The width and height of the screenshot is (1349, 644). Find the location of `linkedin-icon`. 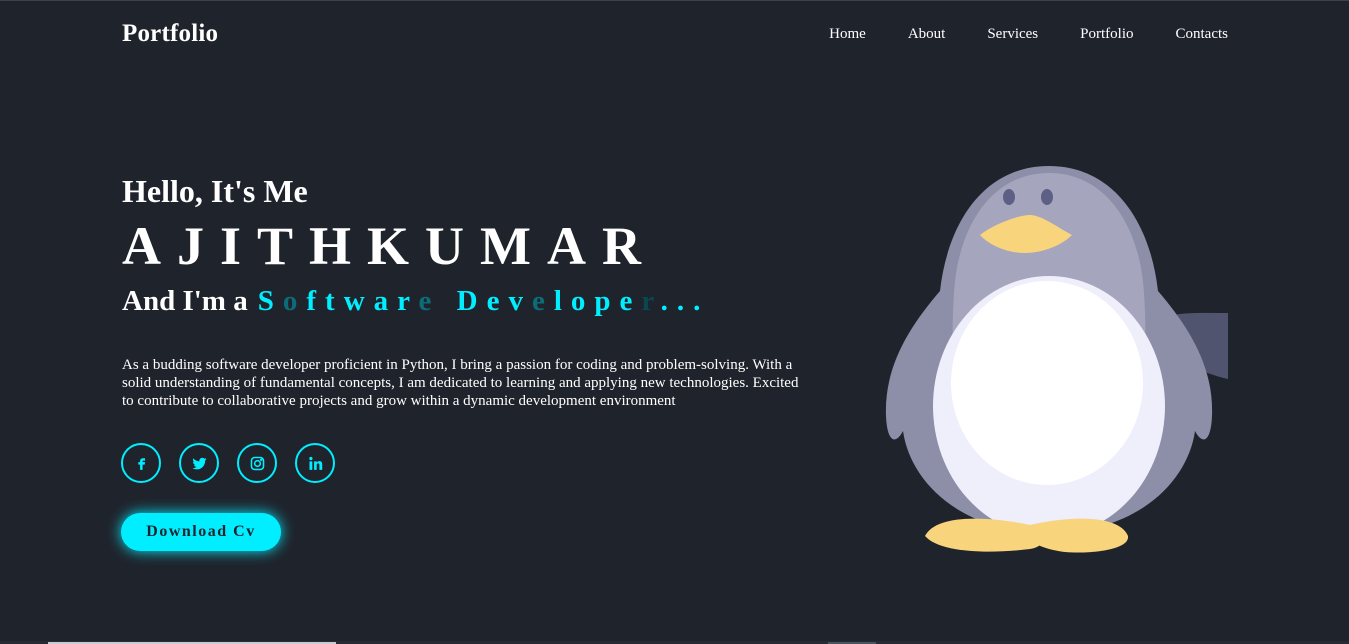

linkedin-icon is located at coordinates (315, 463).